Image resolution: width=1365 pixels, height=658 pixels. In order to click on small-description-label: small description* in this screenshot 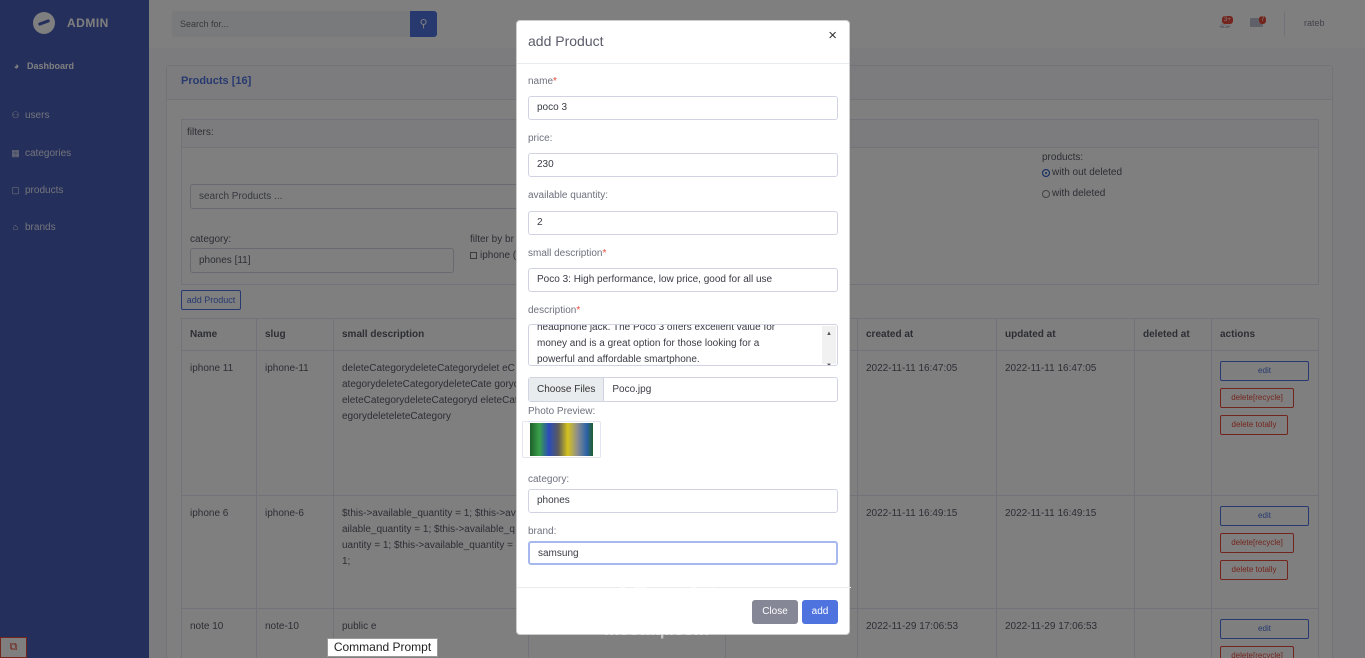, I will do `click(567, 253)`.